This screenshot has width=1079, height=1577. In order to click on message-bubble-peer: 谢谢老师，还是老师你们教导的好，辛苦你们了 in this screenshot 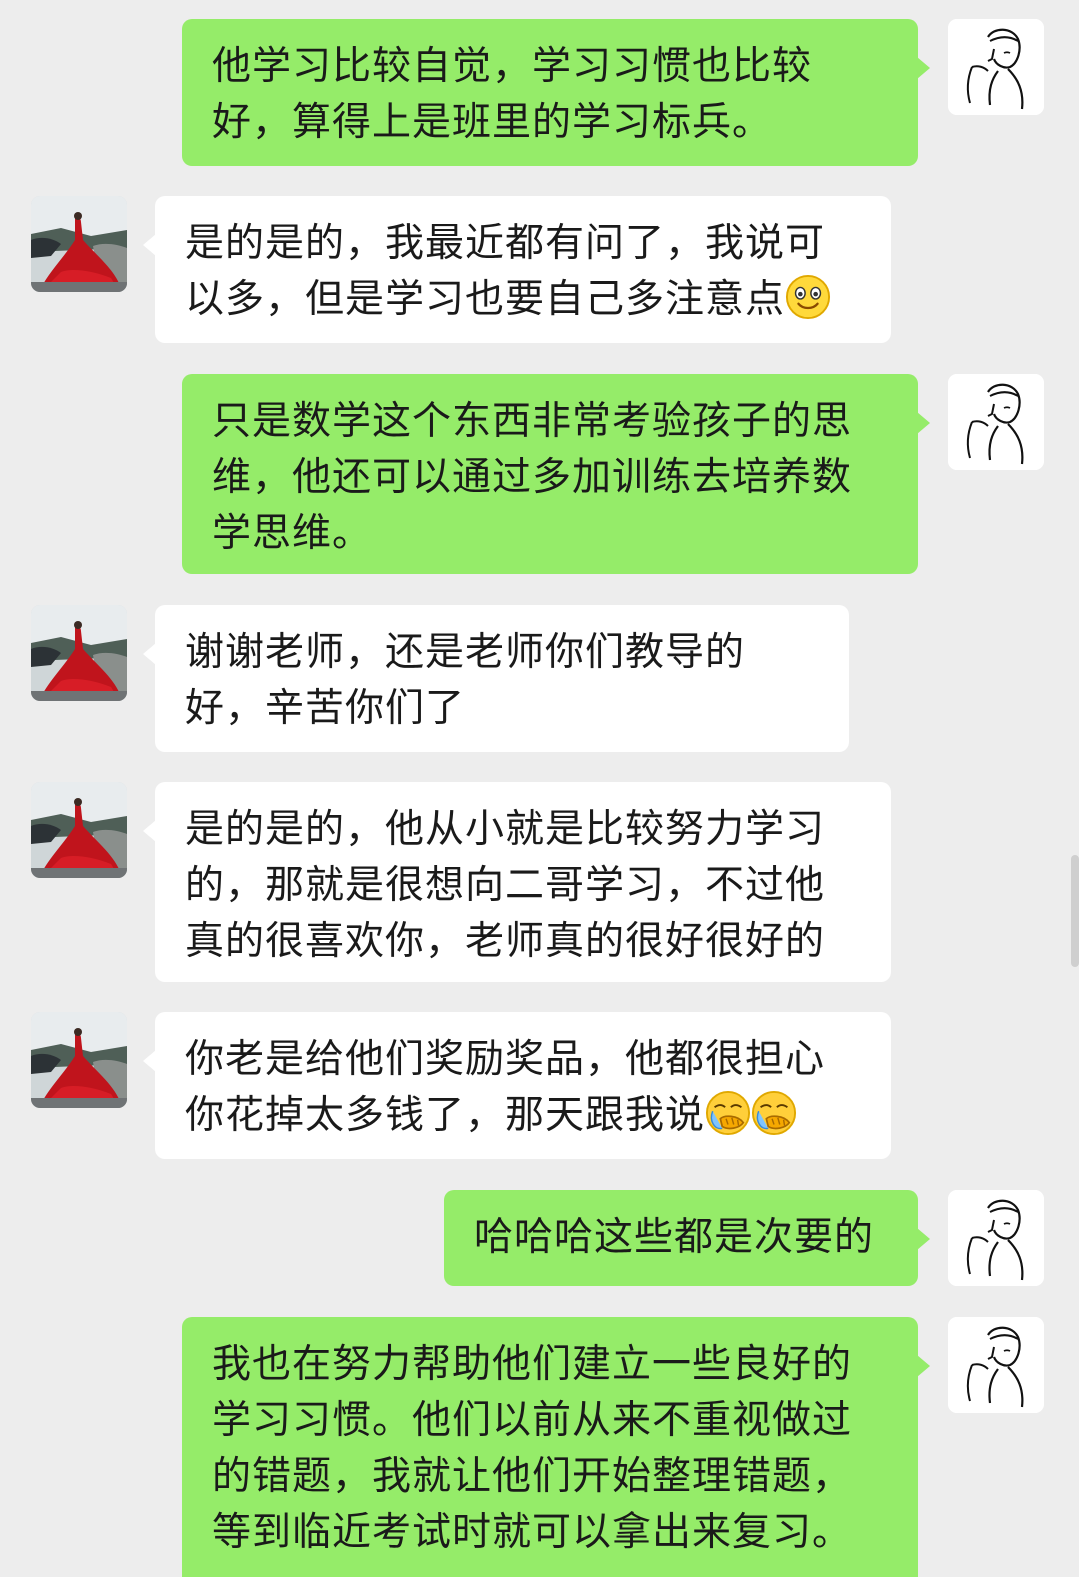, I will do `click(496, 678)`.